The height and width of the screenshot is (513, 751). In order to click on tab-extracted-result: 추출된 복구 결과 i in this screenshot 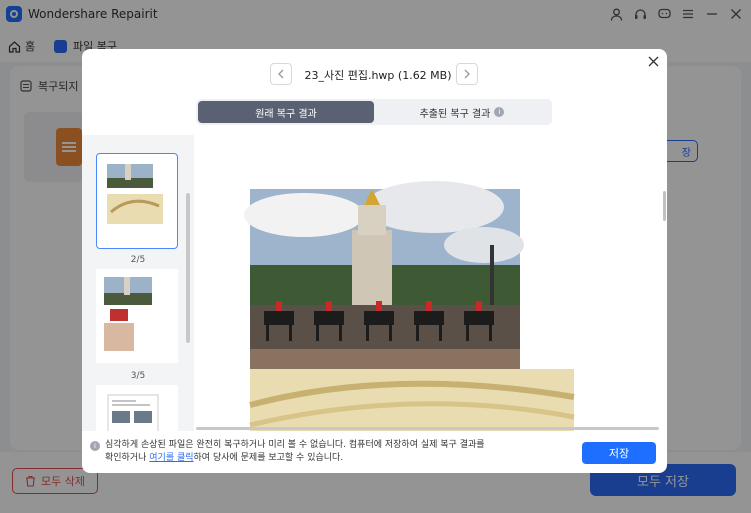, I will do `click(462, 112)`.